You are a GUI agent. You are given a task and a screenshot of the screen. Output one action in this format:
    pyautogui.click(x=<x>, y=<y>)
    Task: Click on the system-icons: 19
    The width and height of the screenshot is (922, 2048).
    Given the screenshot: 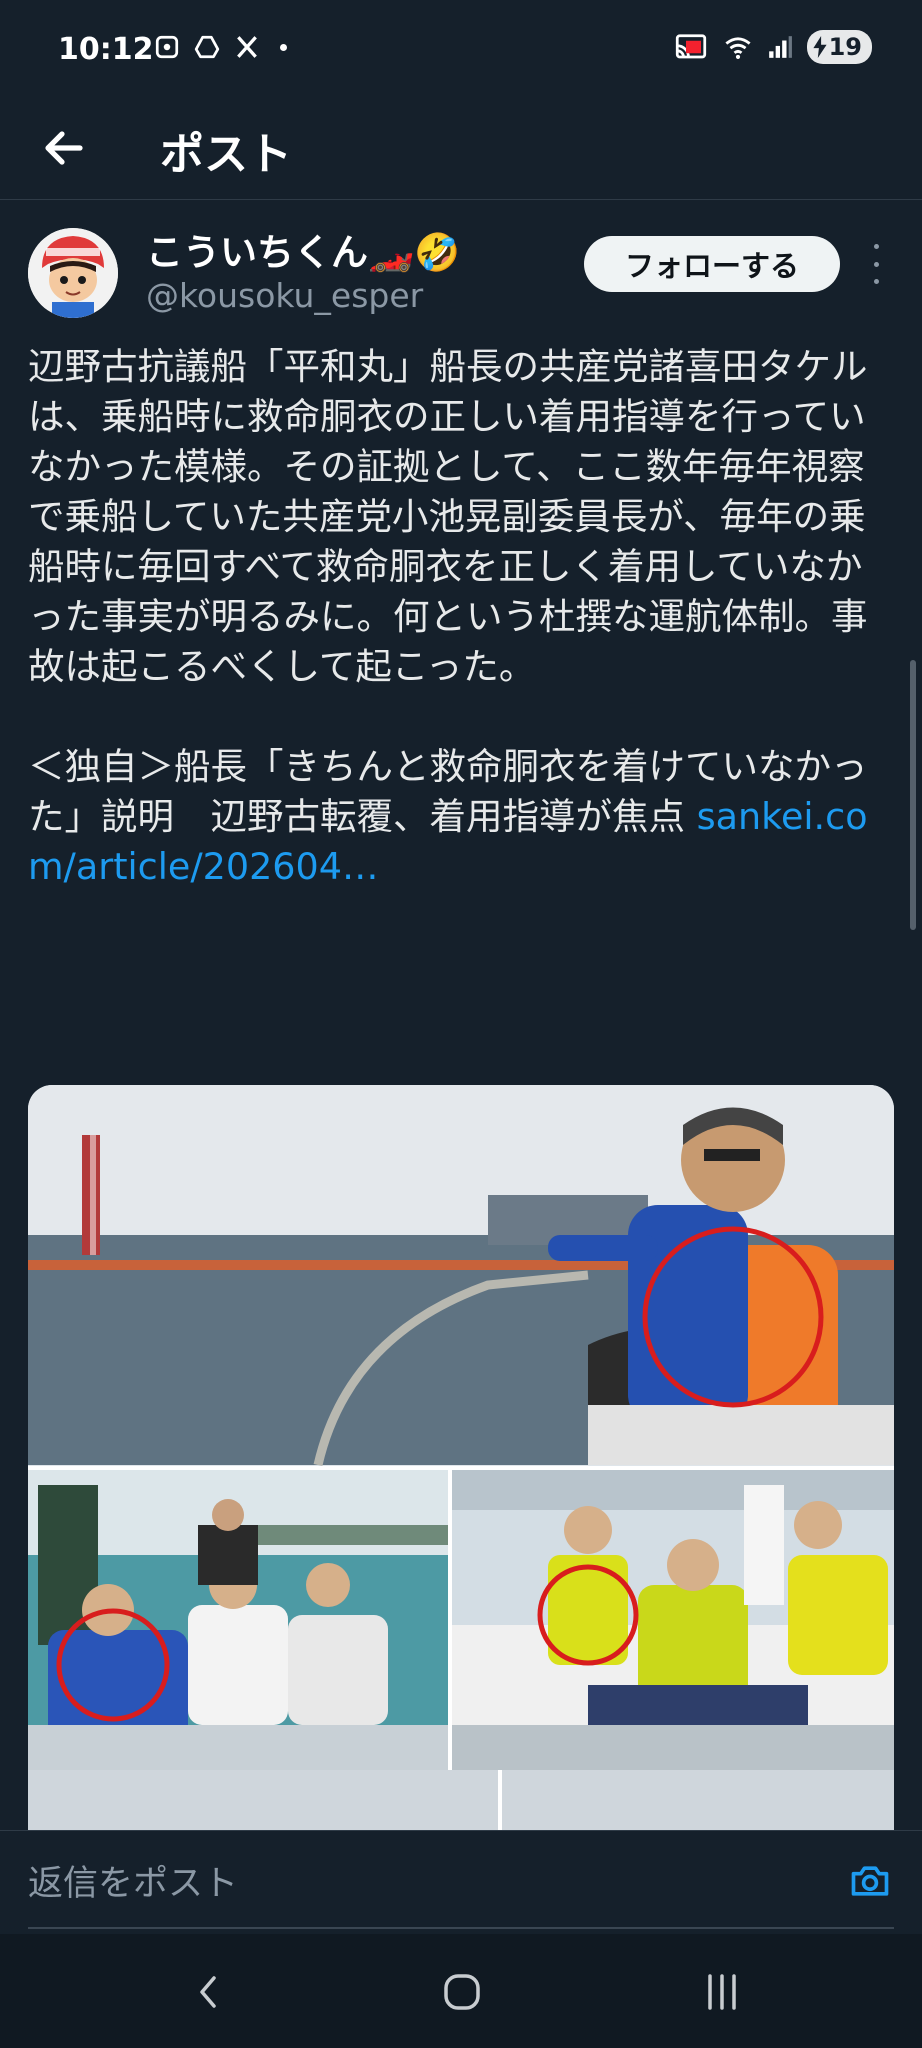 What is the action you would take?
    pyautogui.click(x=772, y=47)
    